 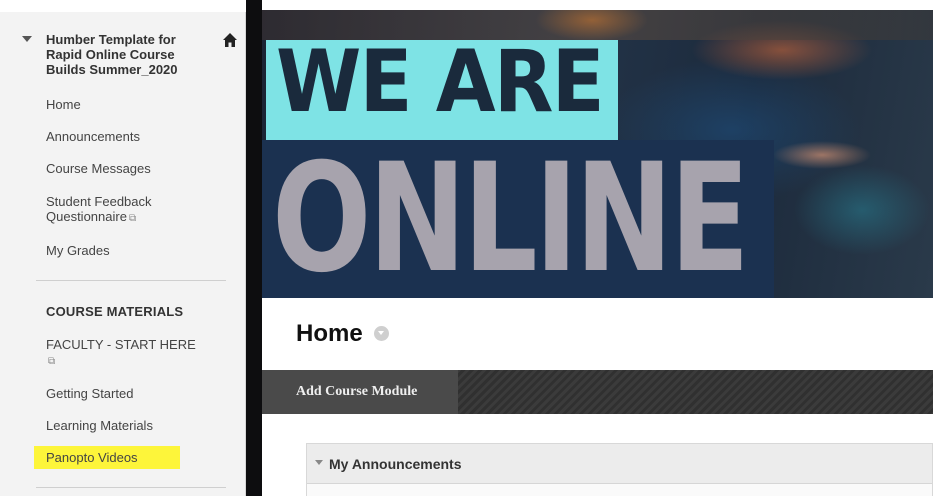 I want to click on sidebar-item-course-messages: Course Messages, so click(x=136, y=168).